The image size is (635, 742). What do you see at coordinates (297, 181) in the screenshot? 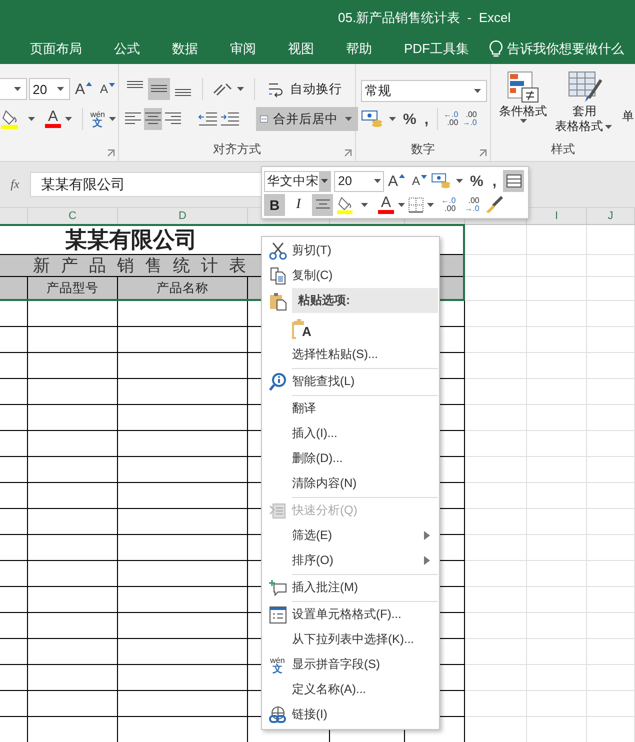
I see `font-name-dropdown: 华文中宋` at bounding box center [297, 181].